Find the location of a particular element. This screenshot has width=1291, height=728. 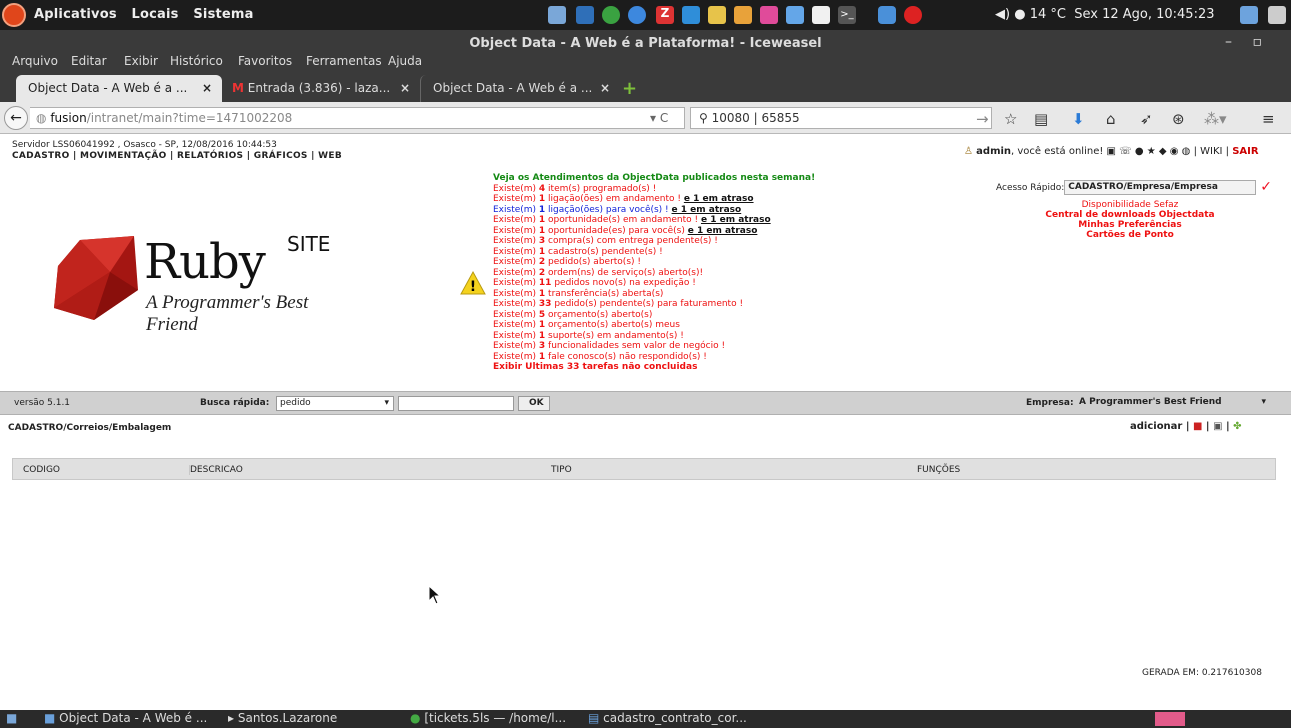

task-terminal: ▸ Santos.Lazarone is located at coordinates (282, 718).